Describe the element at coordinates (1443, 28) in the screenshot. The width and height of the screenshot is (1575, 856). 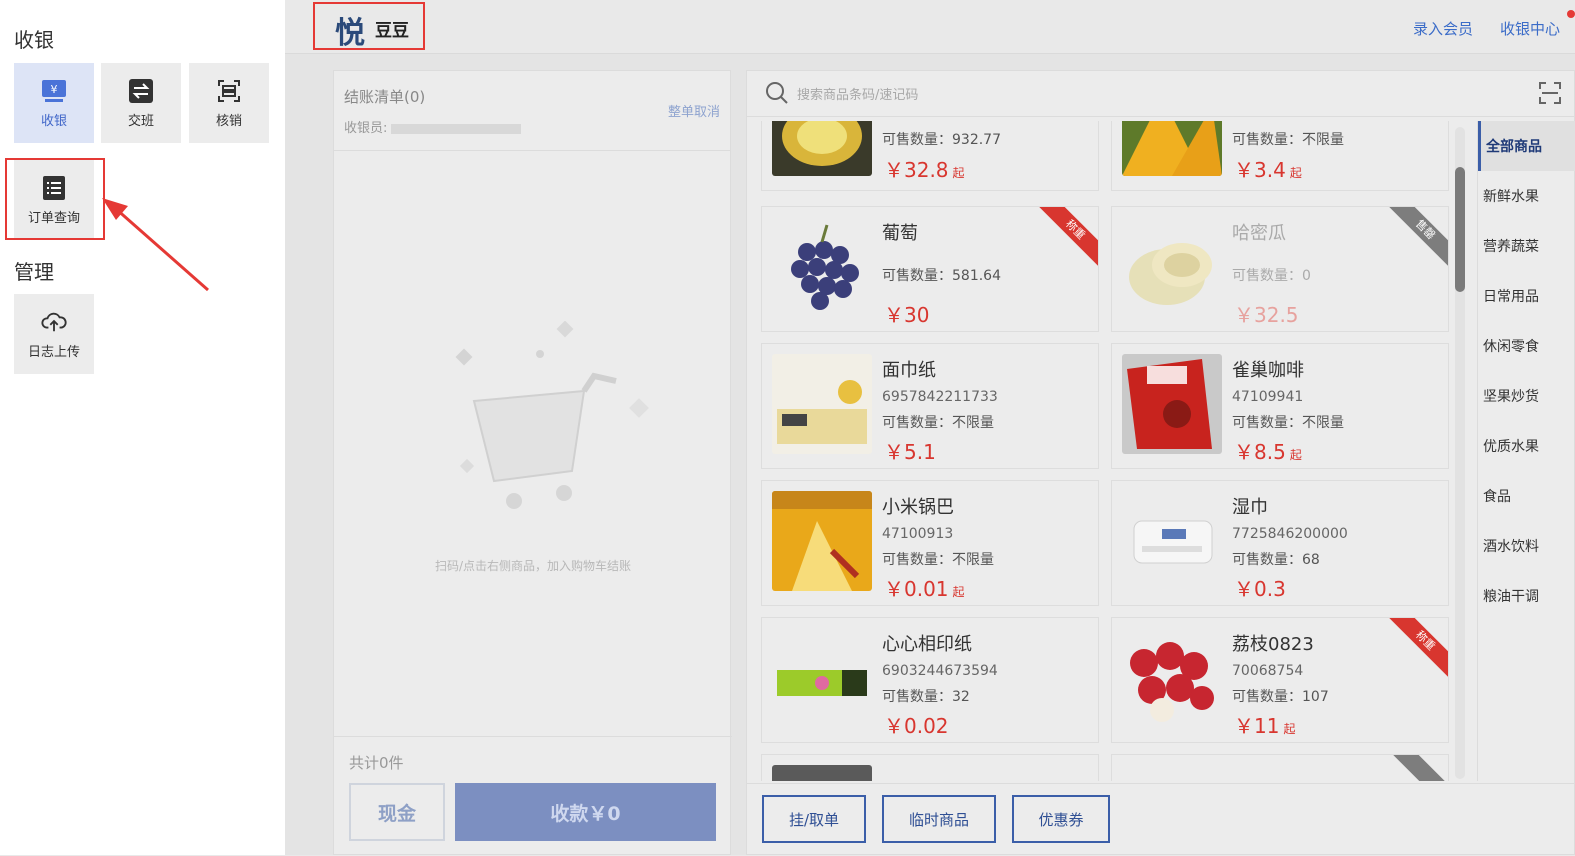
I see `link-enter-member: 录入会员` at that location.